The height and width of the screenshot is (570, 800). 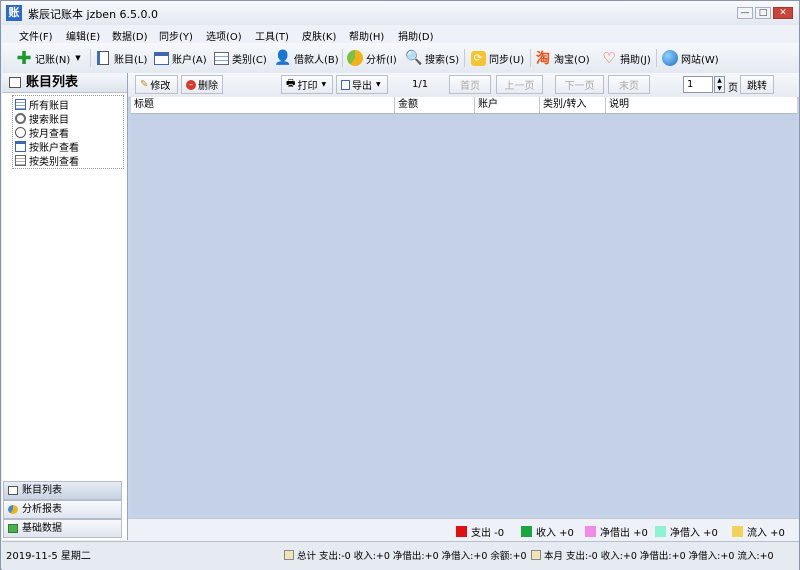 I want to click on expense-swatch, so click(x=461, y=531).